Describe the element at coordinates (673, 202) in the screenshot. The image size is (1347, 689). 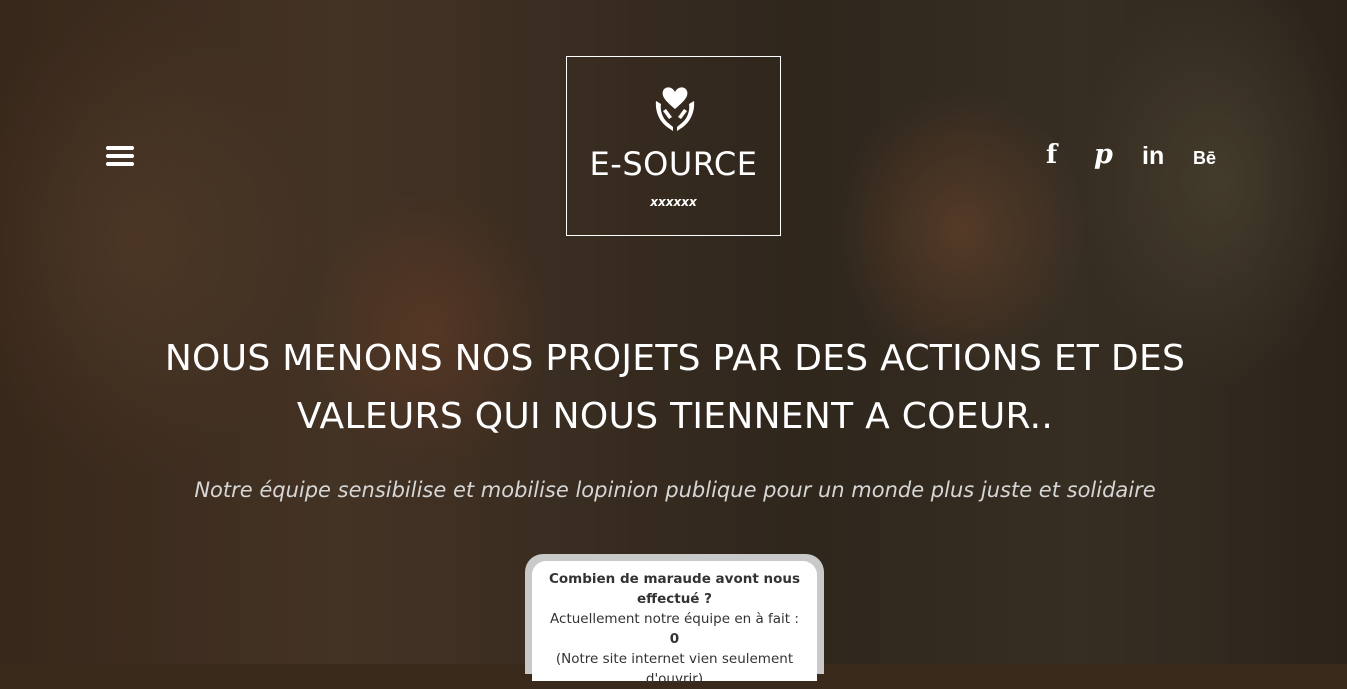
I see `logo-subtitle: xxxxxx` at that location.